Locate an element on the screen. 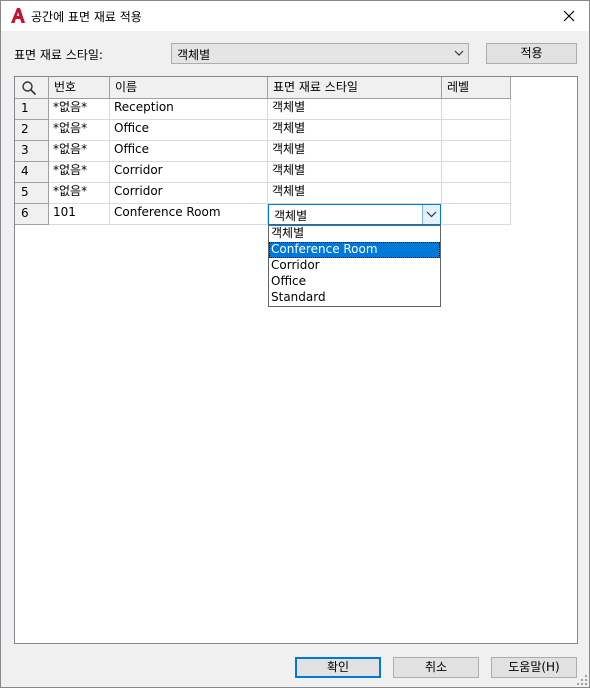 The width and height of the screenshot is (590, 688). surface-style-value: 객체별 is located at coordinates (194, 55).